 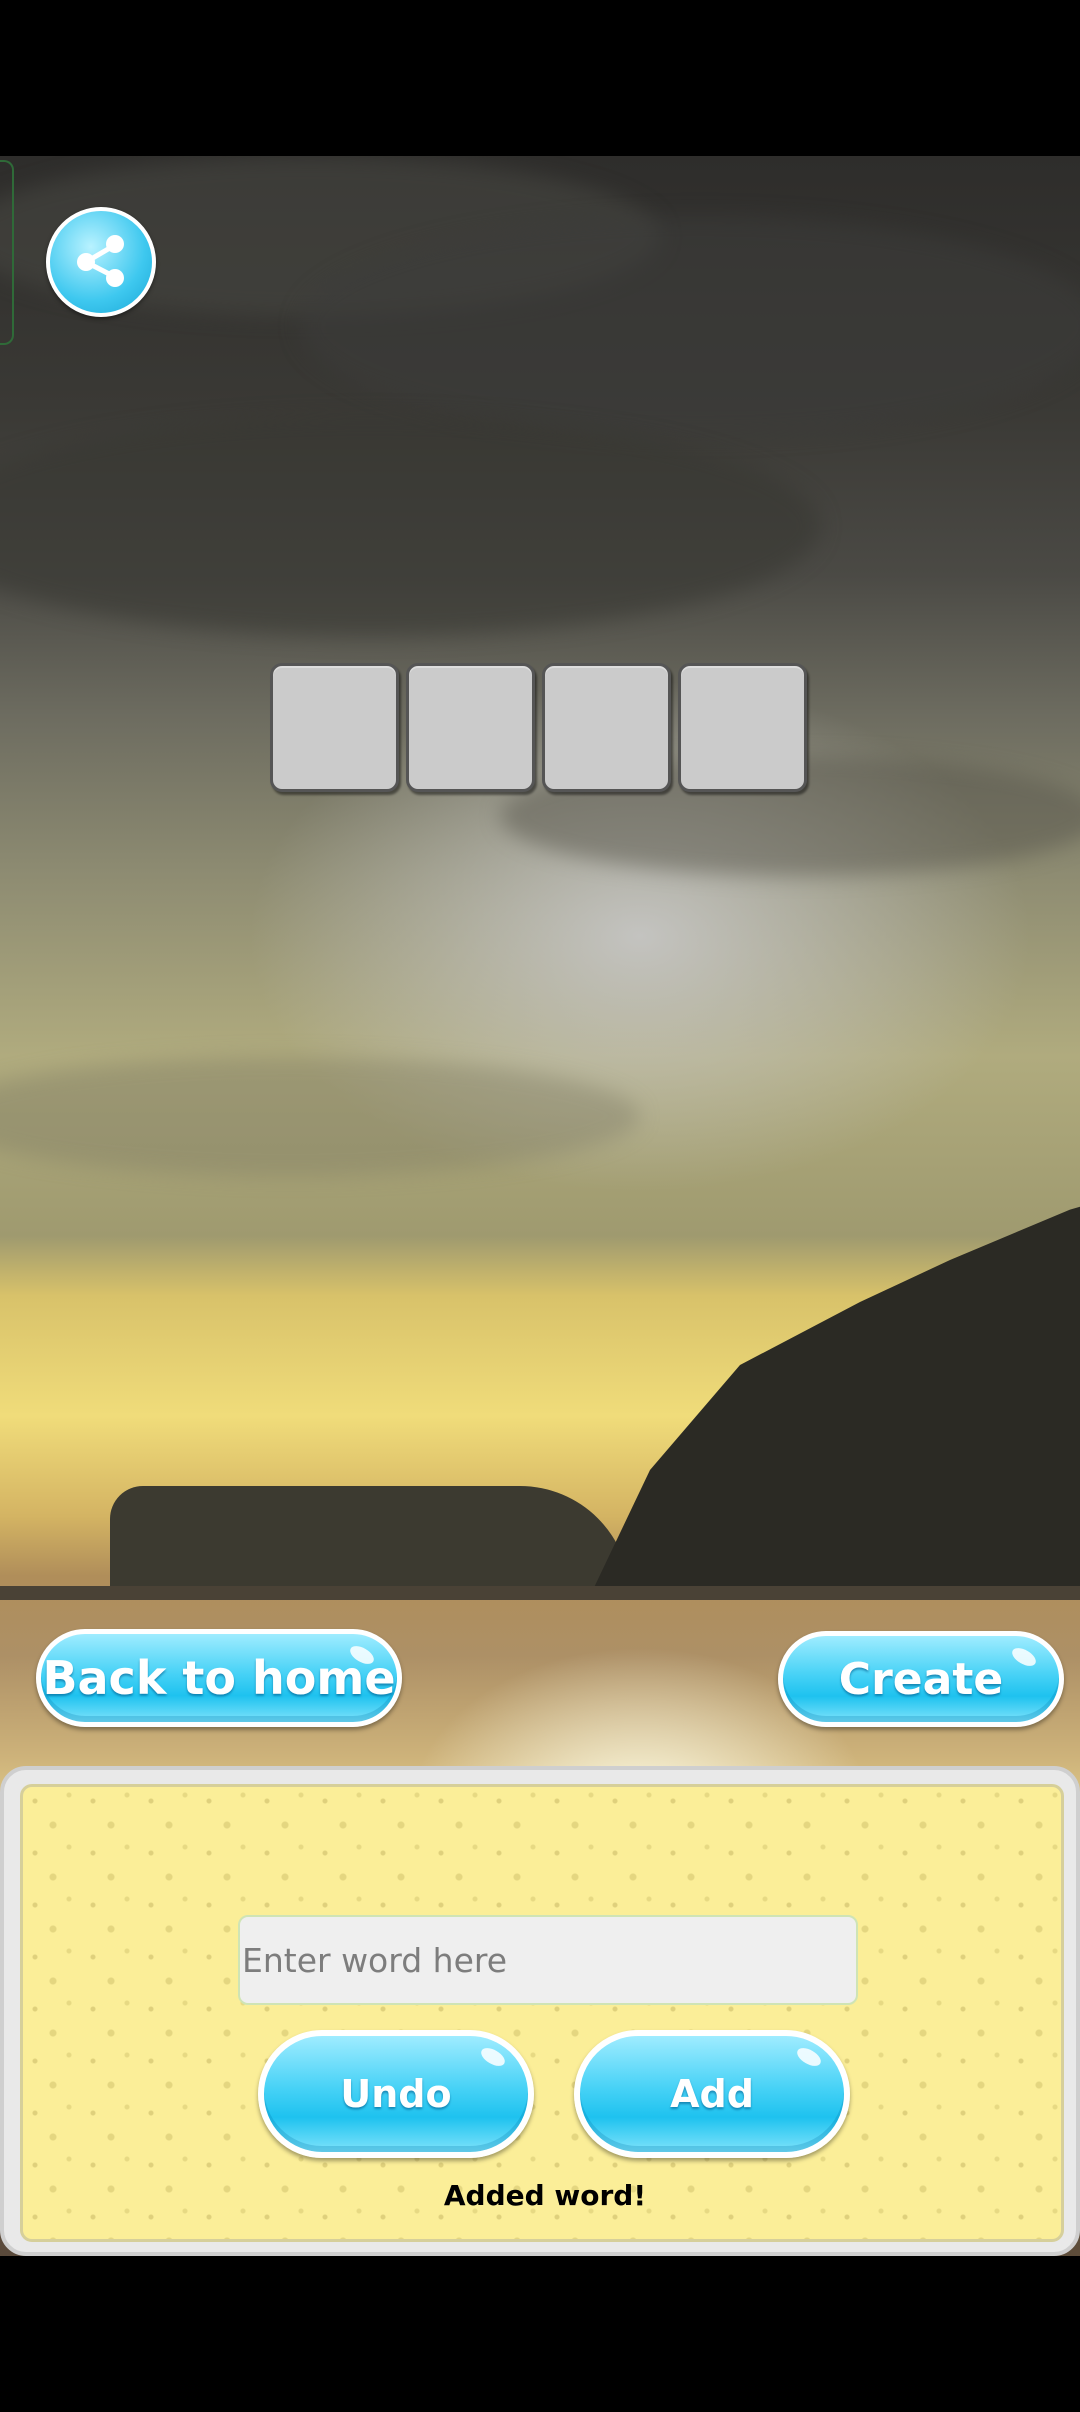 What do you see at coordinates (545, 2195) in the screenshot?
I see `status-message: Added word!` at bounding box center [545, 2195].